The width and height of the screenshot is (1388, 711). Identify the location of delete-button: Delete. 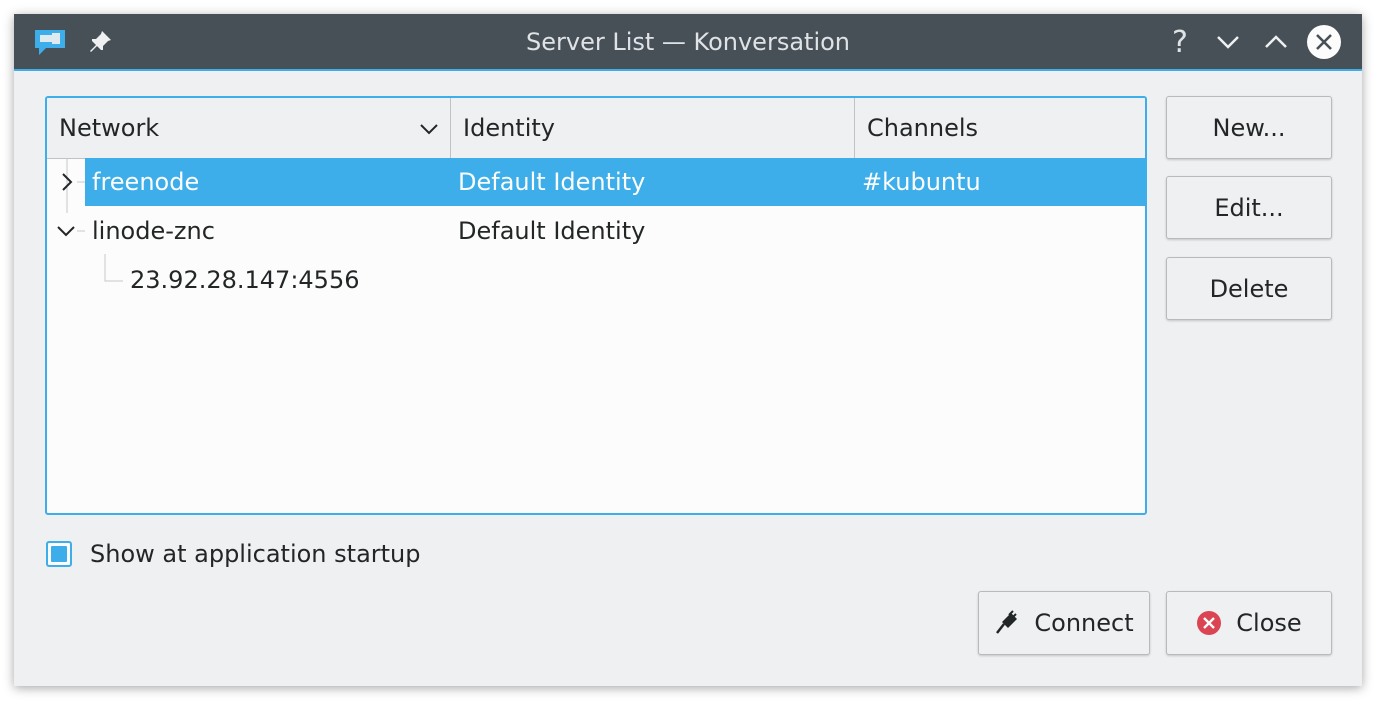
(1249, 288).